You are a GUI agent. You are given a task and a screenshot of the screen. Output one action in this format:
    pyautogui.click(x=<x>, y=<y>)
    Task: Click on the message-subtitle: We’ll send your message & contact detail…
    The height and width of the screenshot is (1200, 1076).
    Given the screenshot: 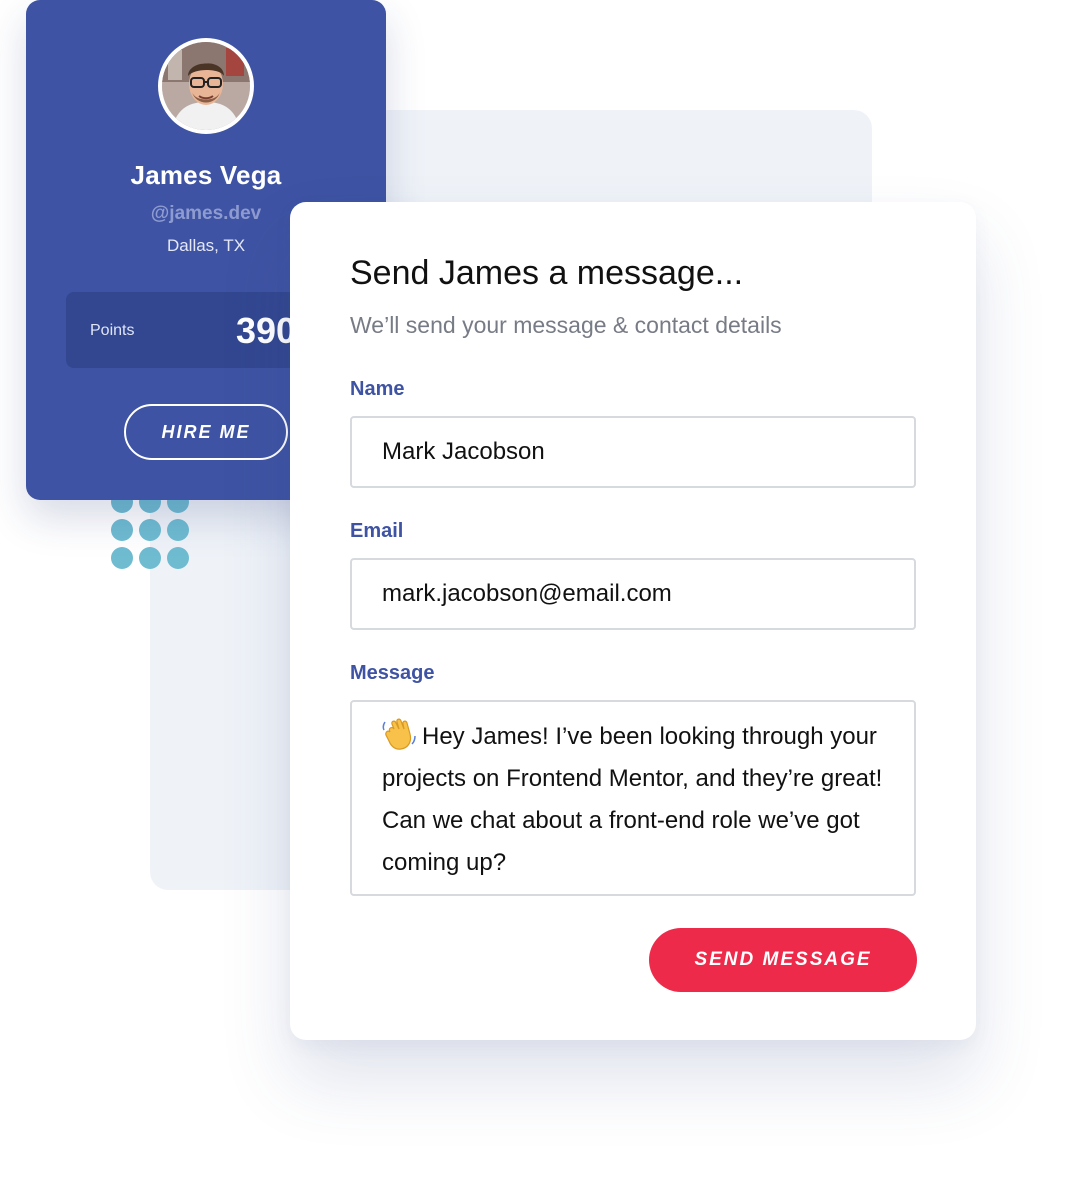 What is the action you would take?
    pyautogui.click(x=566, y=325)
    